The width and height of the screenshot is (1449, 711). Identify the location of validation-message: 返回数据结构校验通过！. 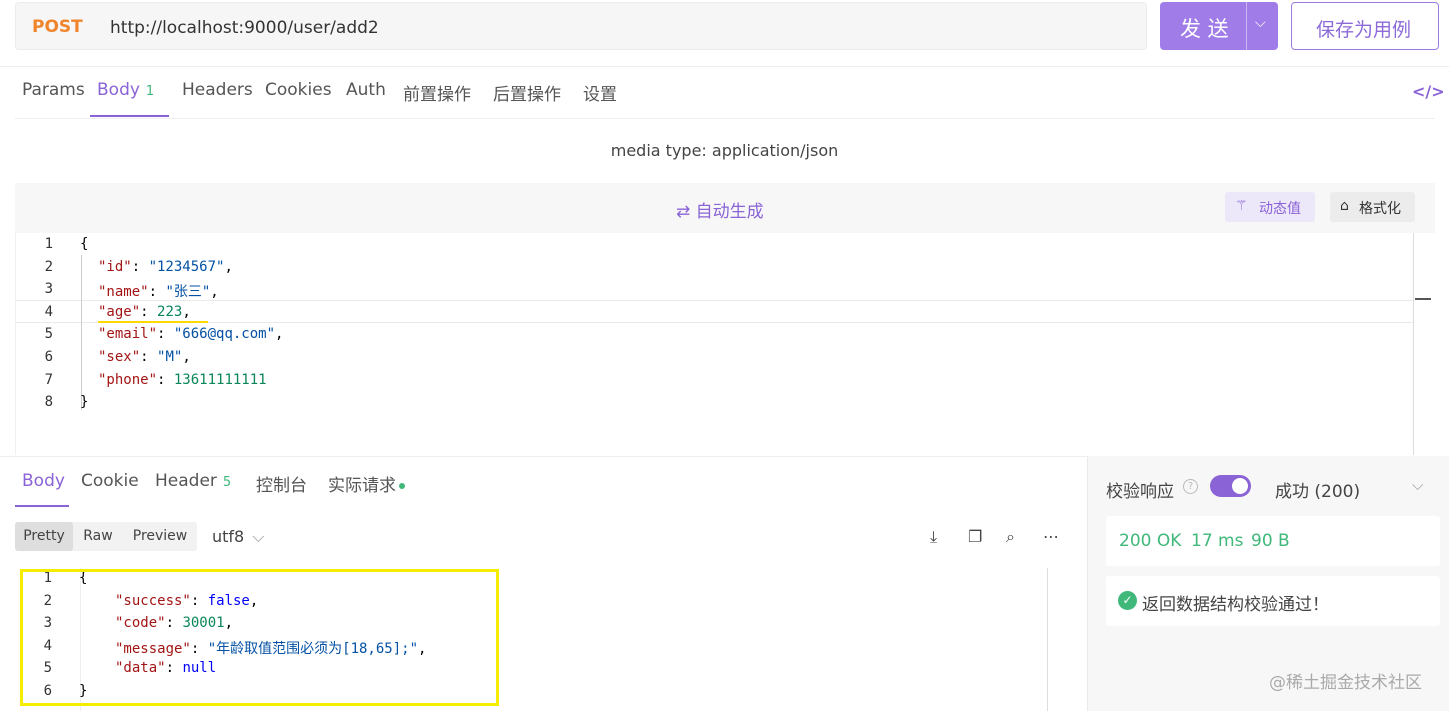
(1235, 605).